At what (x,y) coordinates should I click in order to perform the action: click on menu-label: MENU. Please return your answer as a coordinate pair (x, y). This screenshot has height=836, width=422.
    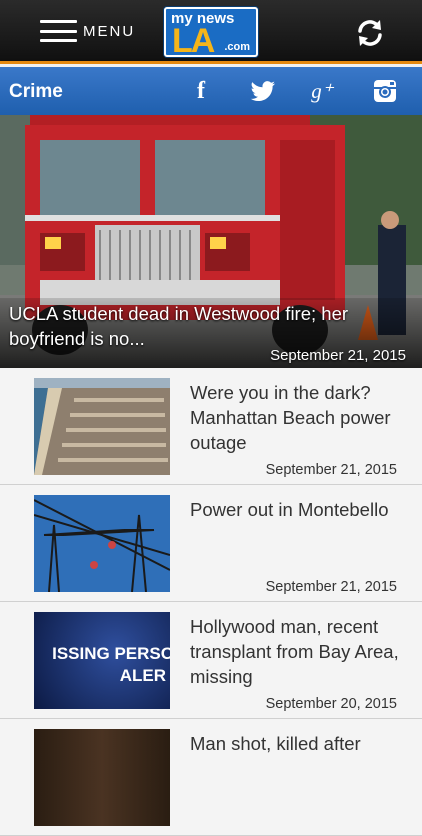
    Looking at the image, I should click on (109, 31).